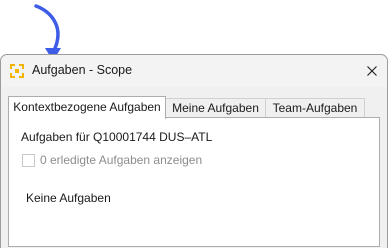 The height and width of the screenshot is (248, 388). I want to click on tab-label: Meine Aufgaben, so click(215, 108).